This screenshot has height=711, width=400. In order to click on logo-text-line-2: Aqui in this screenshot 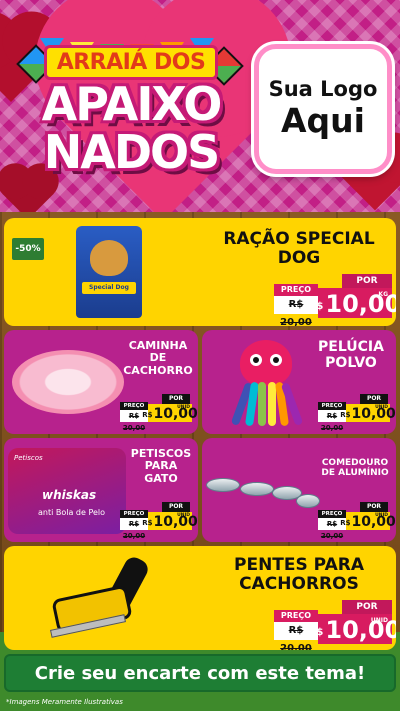, I will do `click(323, 120)`.